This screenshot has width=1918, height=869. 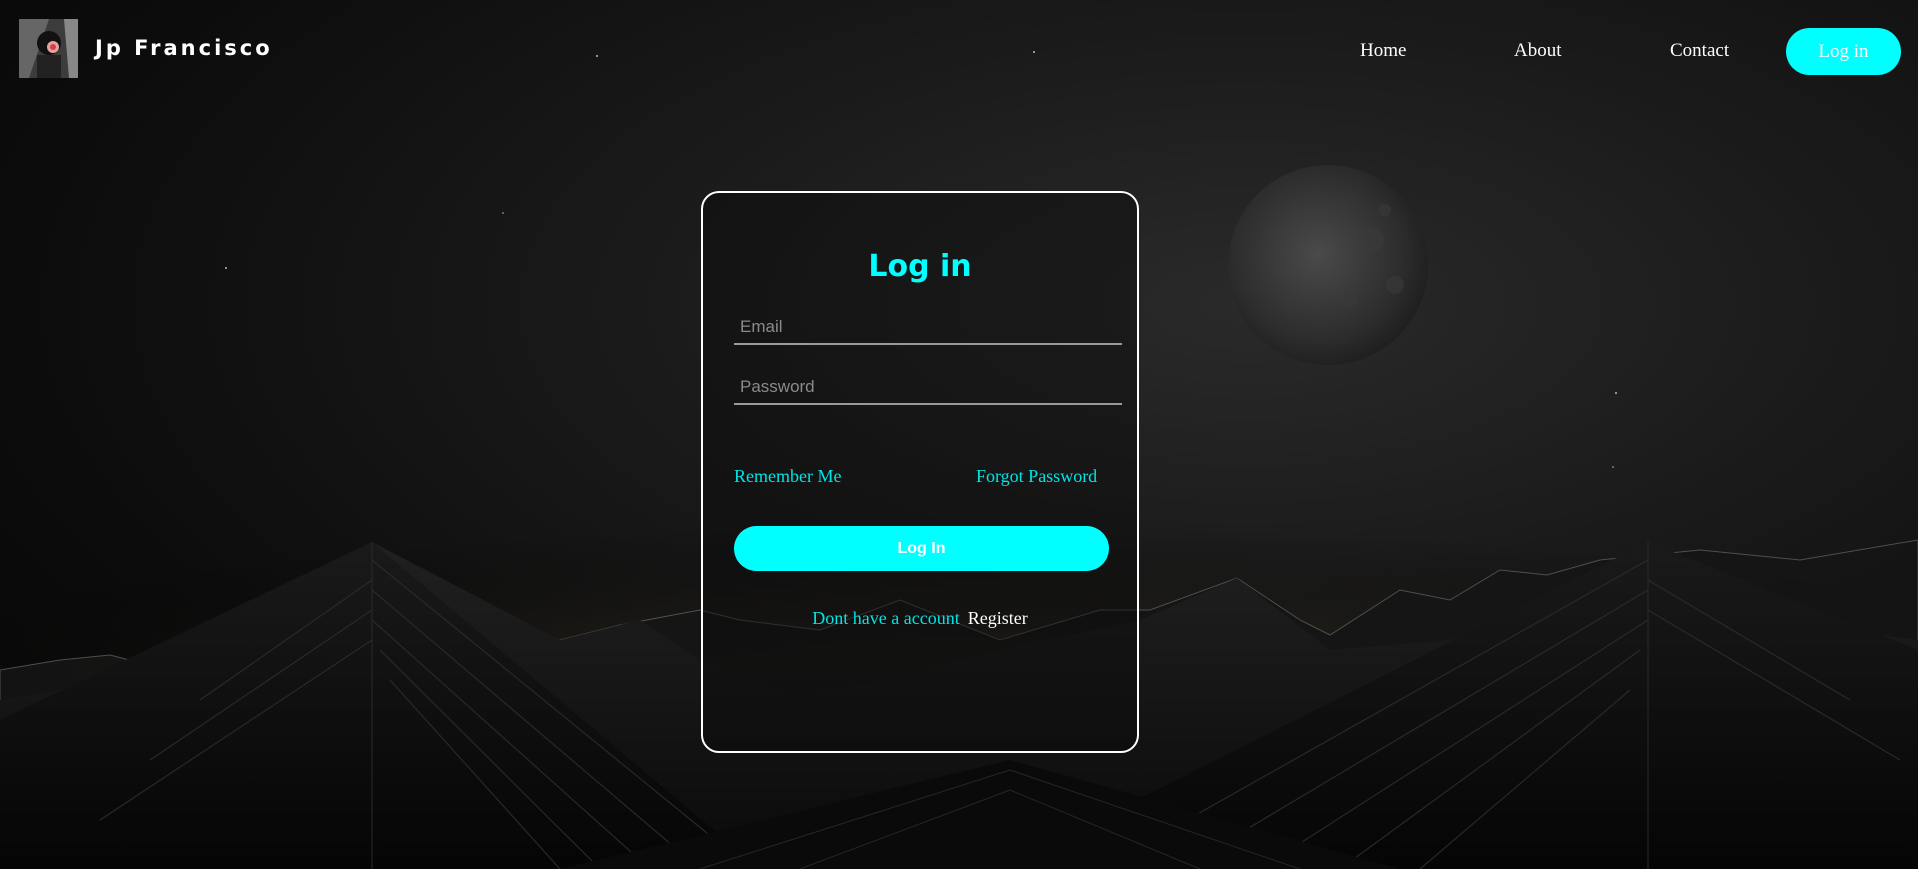 I want to click on avatar-logo, so click(x=48, y=48).